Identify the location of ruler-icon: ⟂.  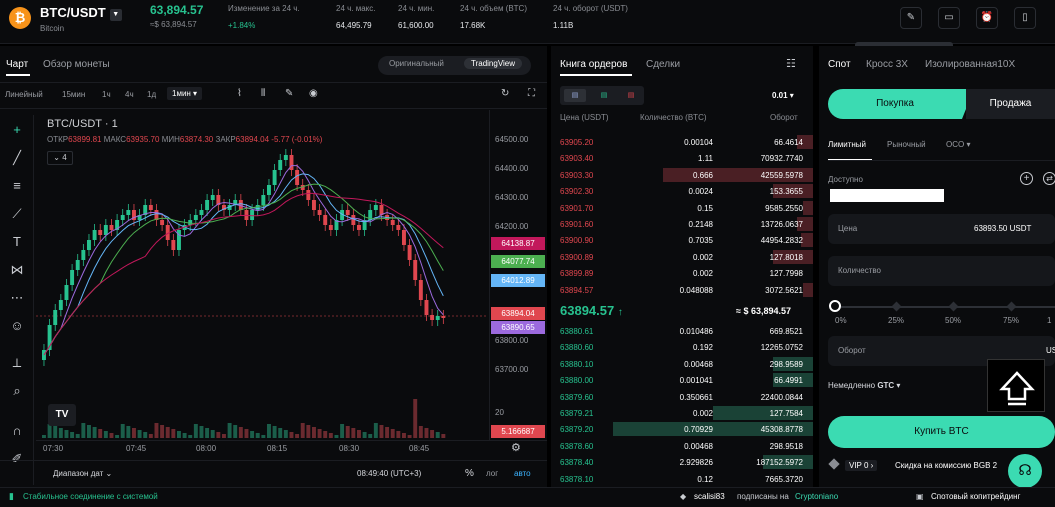
(17, 364).